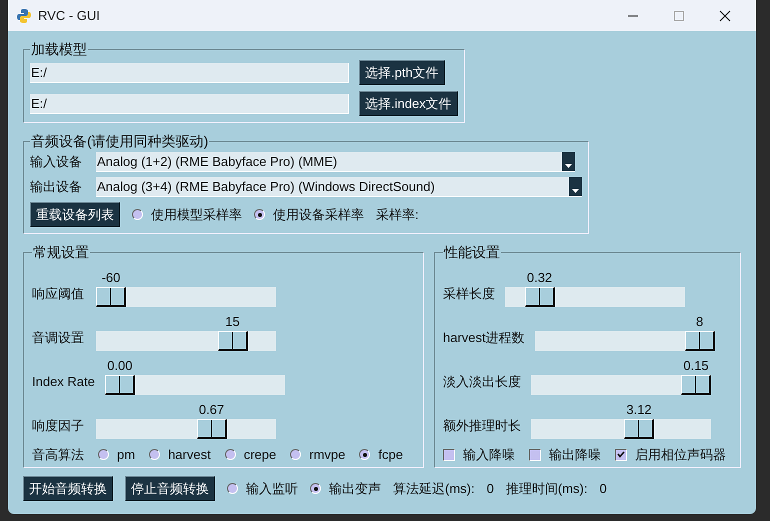 This screenshot has height=521, width=770. What do you see at coordinates (266, 187) in the screenshot?
I see `dropdown-value: Analog (3+4) (RME Babyface Pro) (Windows DirectSound)` at bounding box center [266, 187].